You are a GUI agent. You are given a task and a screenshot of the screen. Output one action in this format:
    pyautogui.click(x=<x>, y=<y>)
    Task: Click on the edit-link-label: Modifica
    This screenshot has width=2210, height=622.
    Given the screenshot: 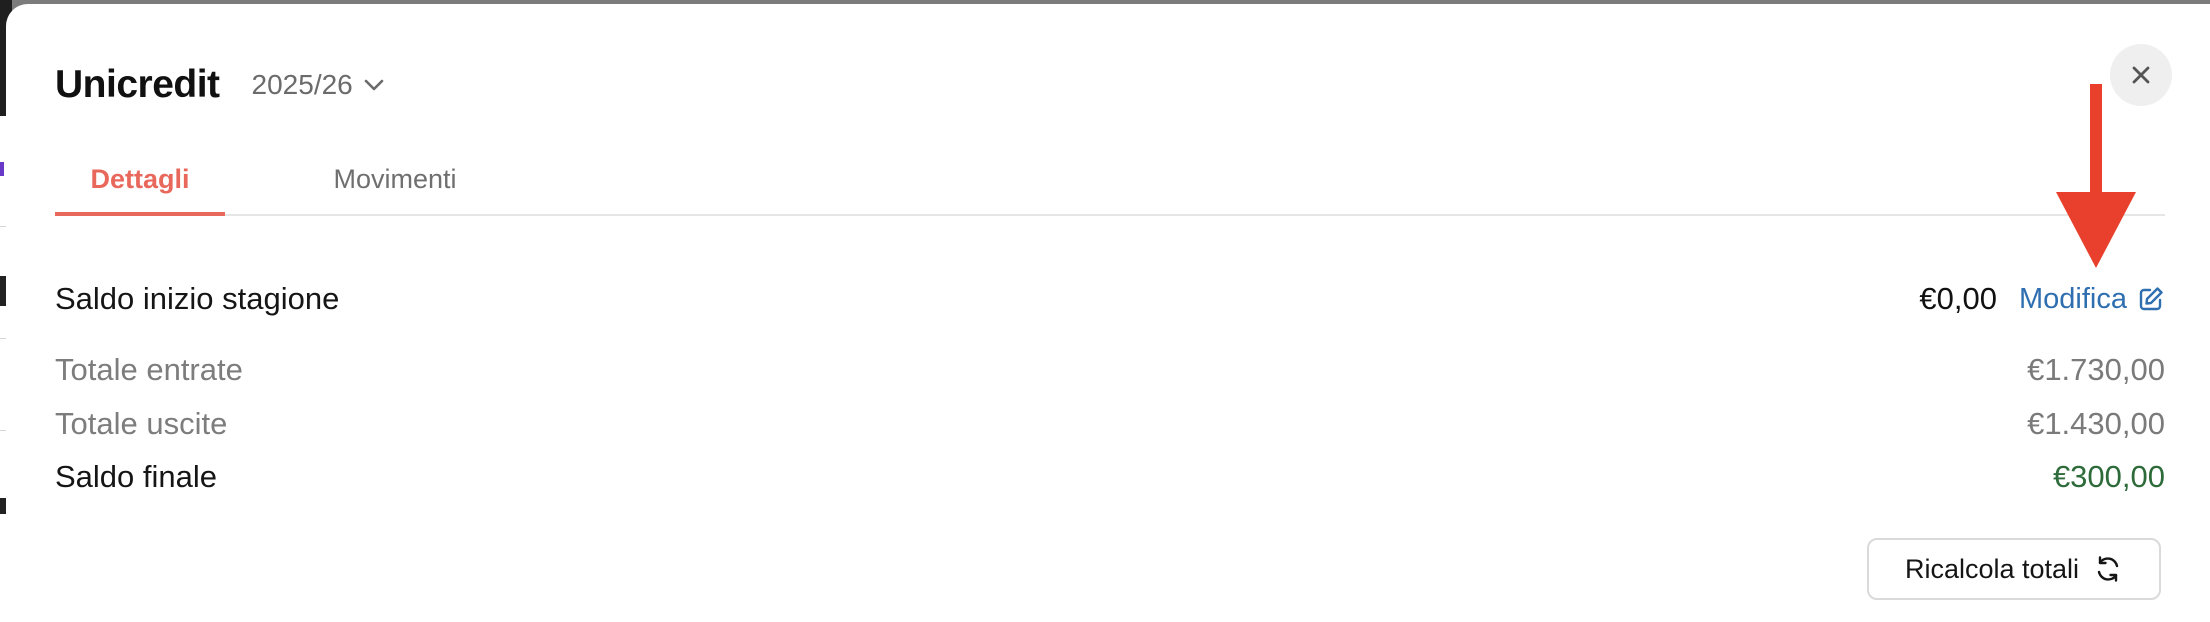 What is the action you would take?
    pyautogui.click(x=2073, y=298)
    